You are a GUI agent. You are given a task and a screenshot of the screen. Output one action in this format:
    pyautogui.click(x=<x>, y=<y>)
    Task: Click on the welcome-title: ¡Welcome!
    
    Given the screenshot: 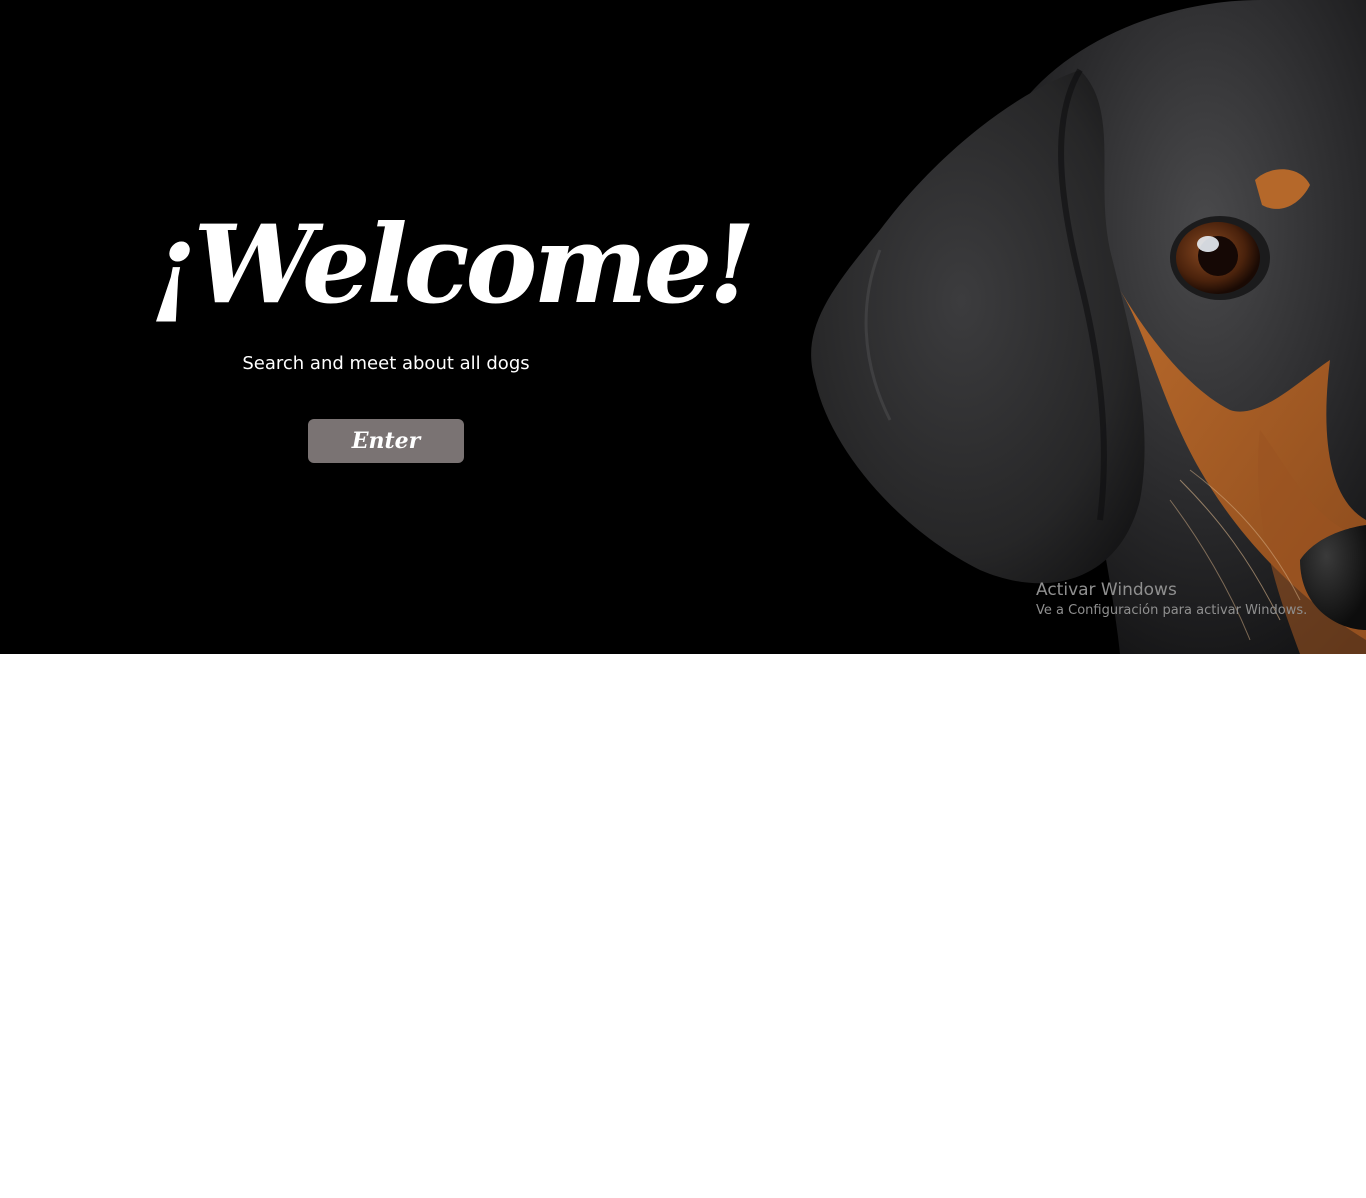 What is the action you would take?
    pyautogui.click(x=453, y=265)
    